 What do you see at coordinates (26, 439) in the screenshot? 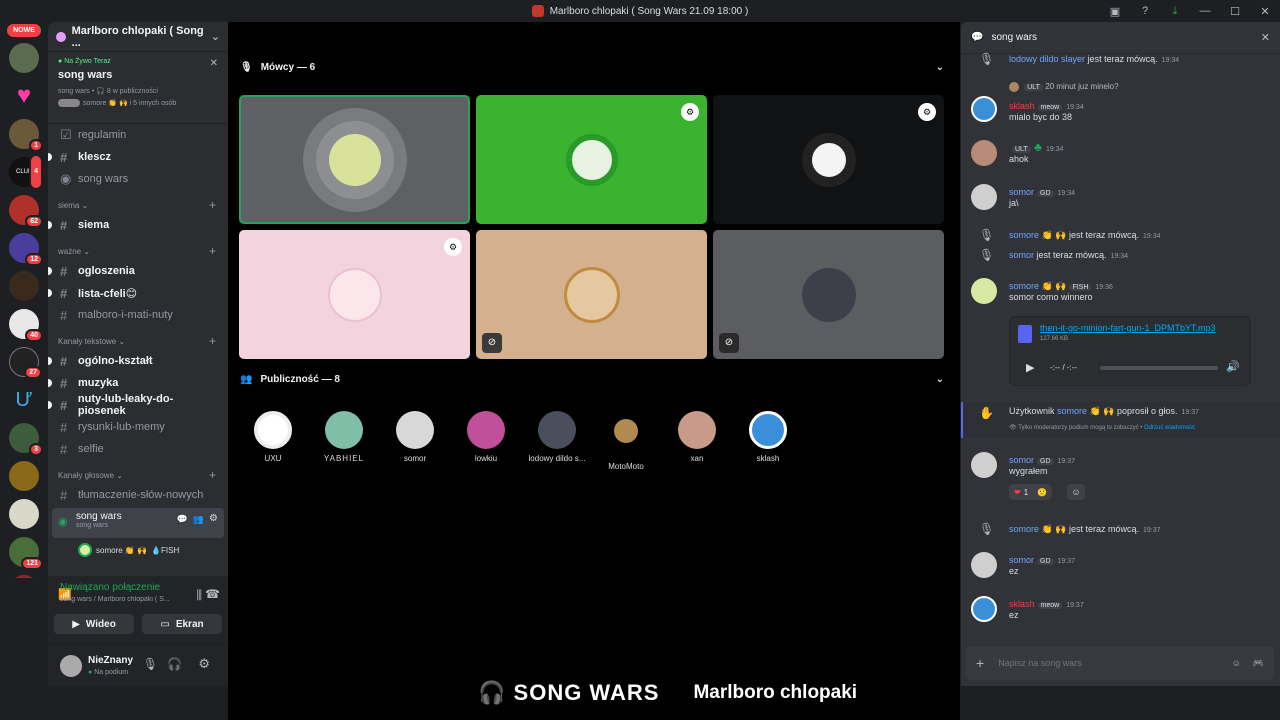
I see `server-icon: 3` at bounding box center [26, 439].